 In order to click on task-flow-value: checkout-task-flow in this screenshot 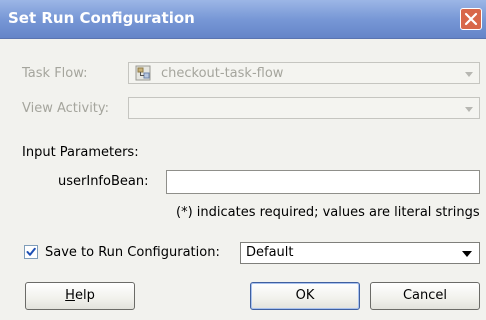, I will do `click(222, 73)`.